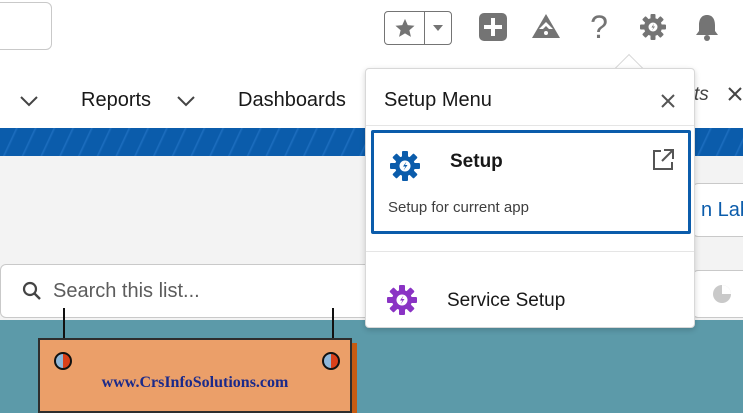 Image resolution: width=743 pixels, height=413 pixels. I want to click on external-link-icon, so click(663, 160).